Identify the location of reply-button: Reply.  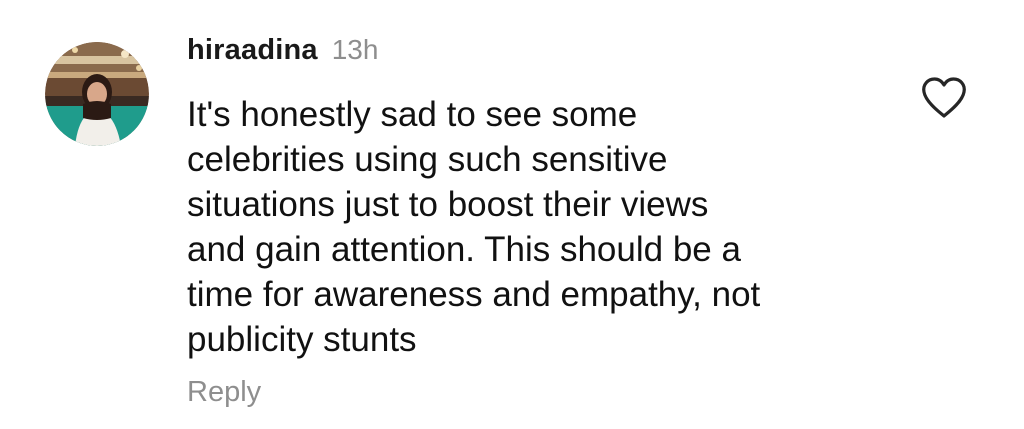
(224, 392).